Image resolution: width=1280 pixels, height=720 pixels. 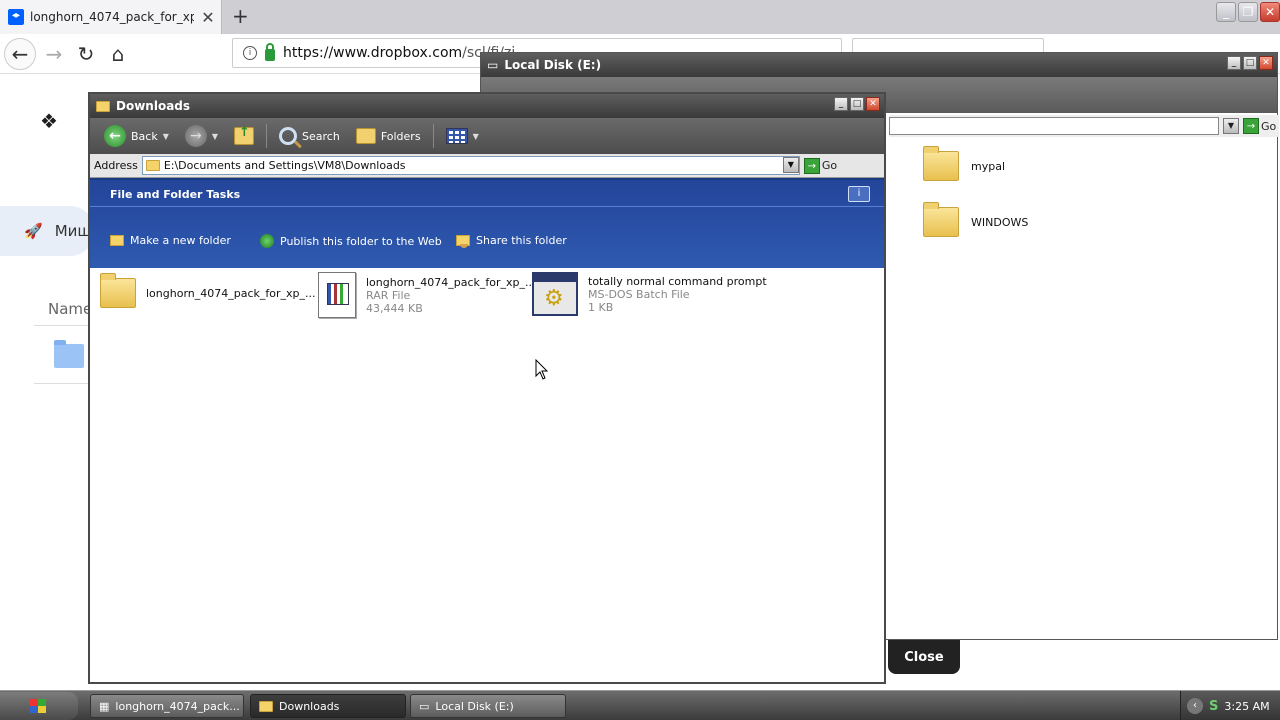 I want to click on name-column-header: Name, so click(x=70, y=309).